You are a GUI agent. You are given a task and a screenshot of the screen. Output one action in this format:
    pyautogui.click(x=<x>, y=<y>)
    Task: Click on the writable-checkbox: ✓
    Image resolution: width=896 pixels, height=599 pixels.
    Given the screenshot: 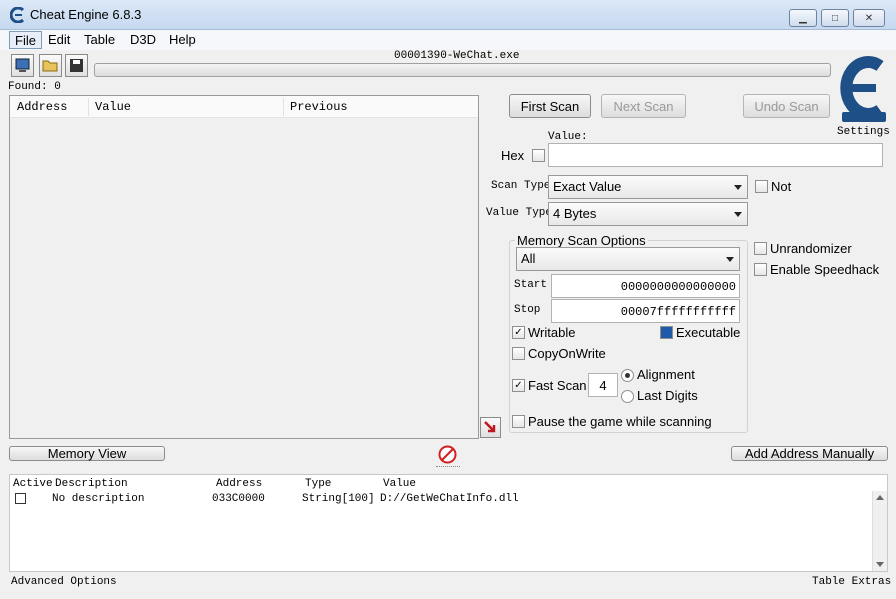 What is the action you would take?
    pyautogui.click(x=518, y=332)
    